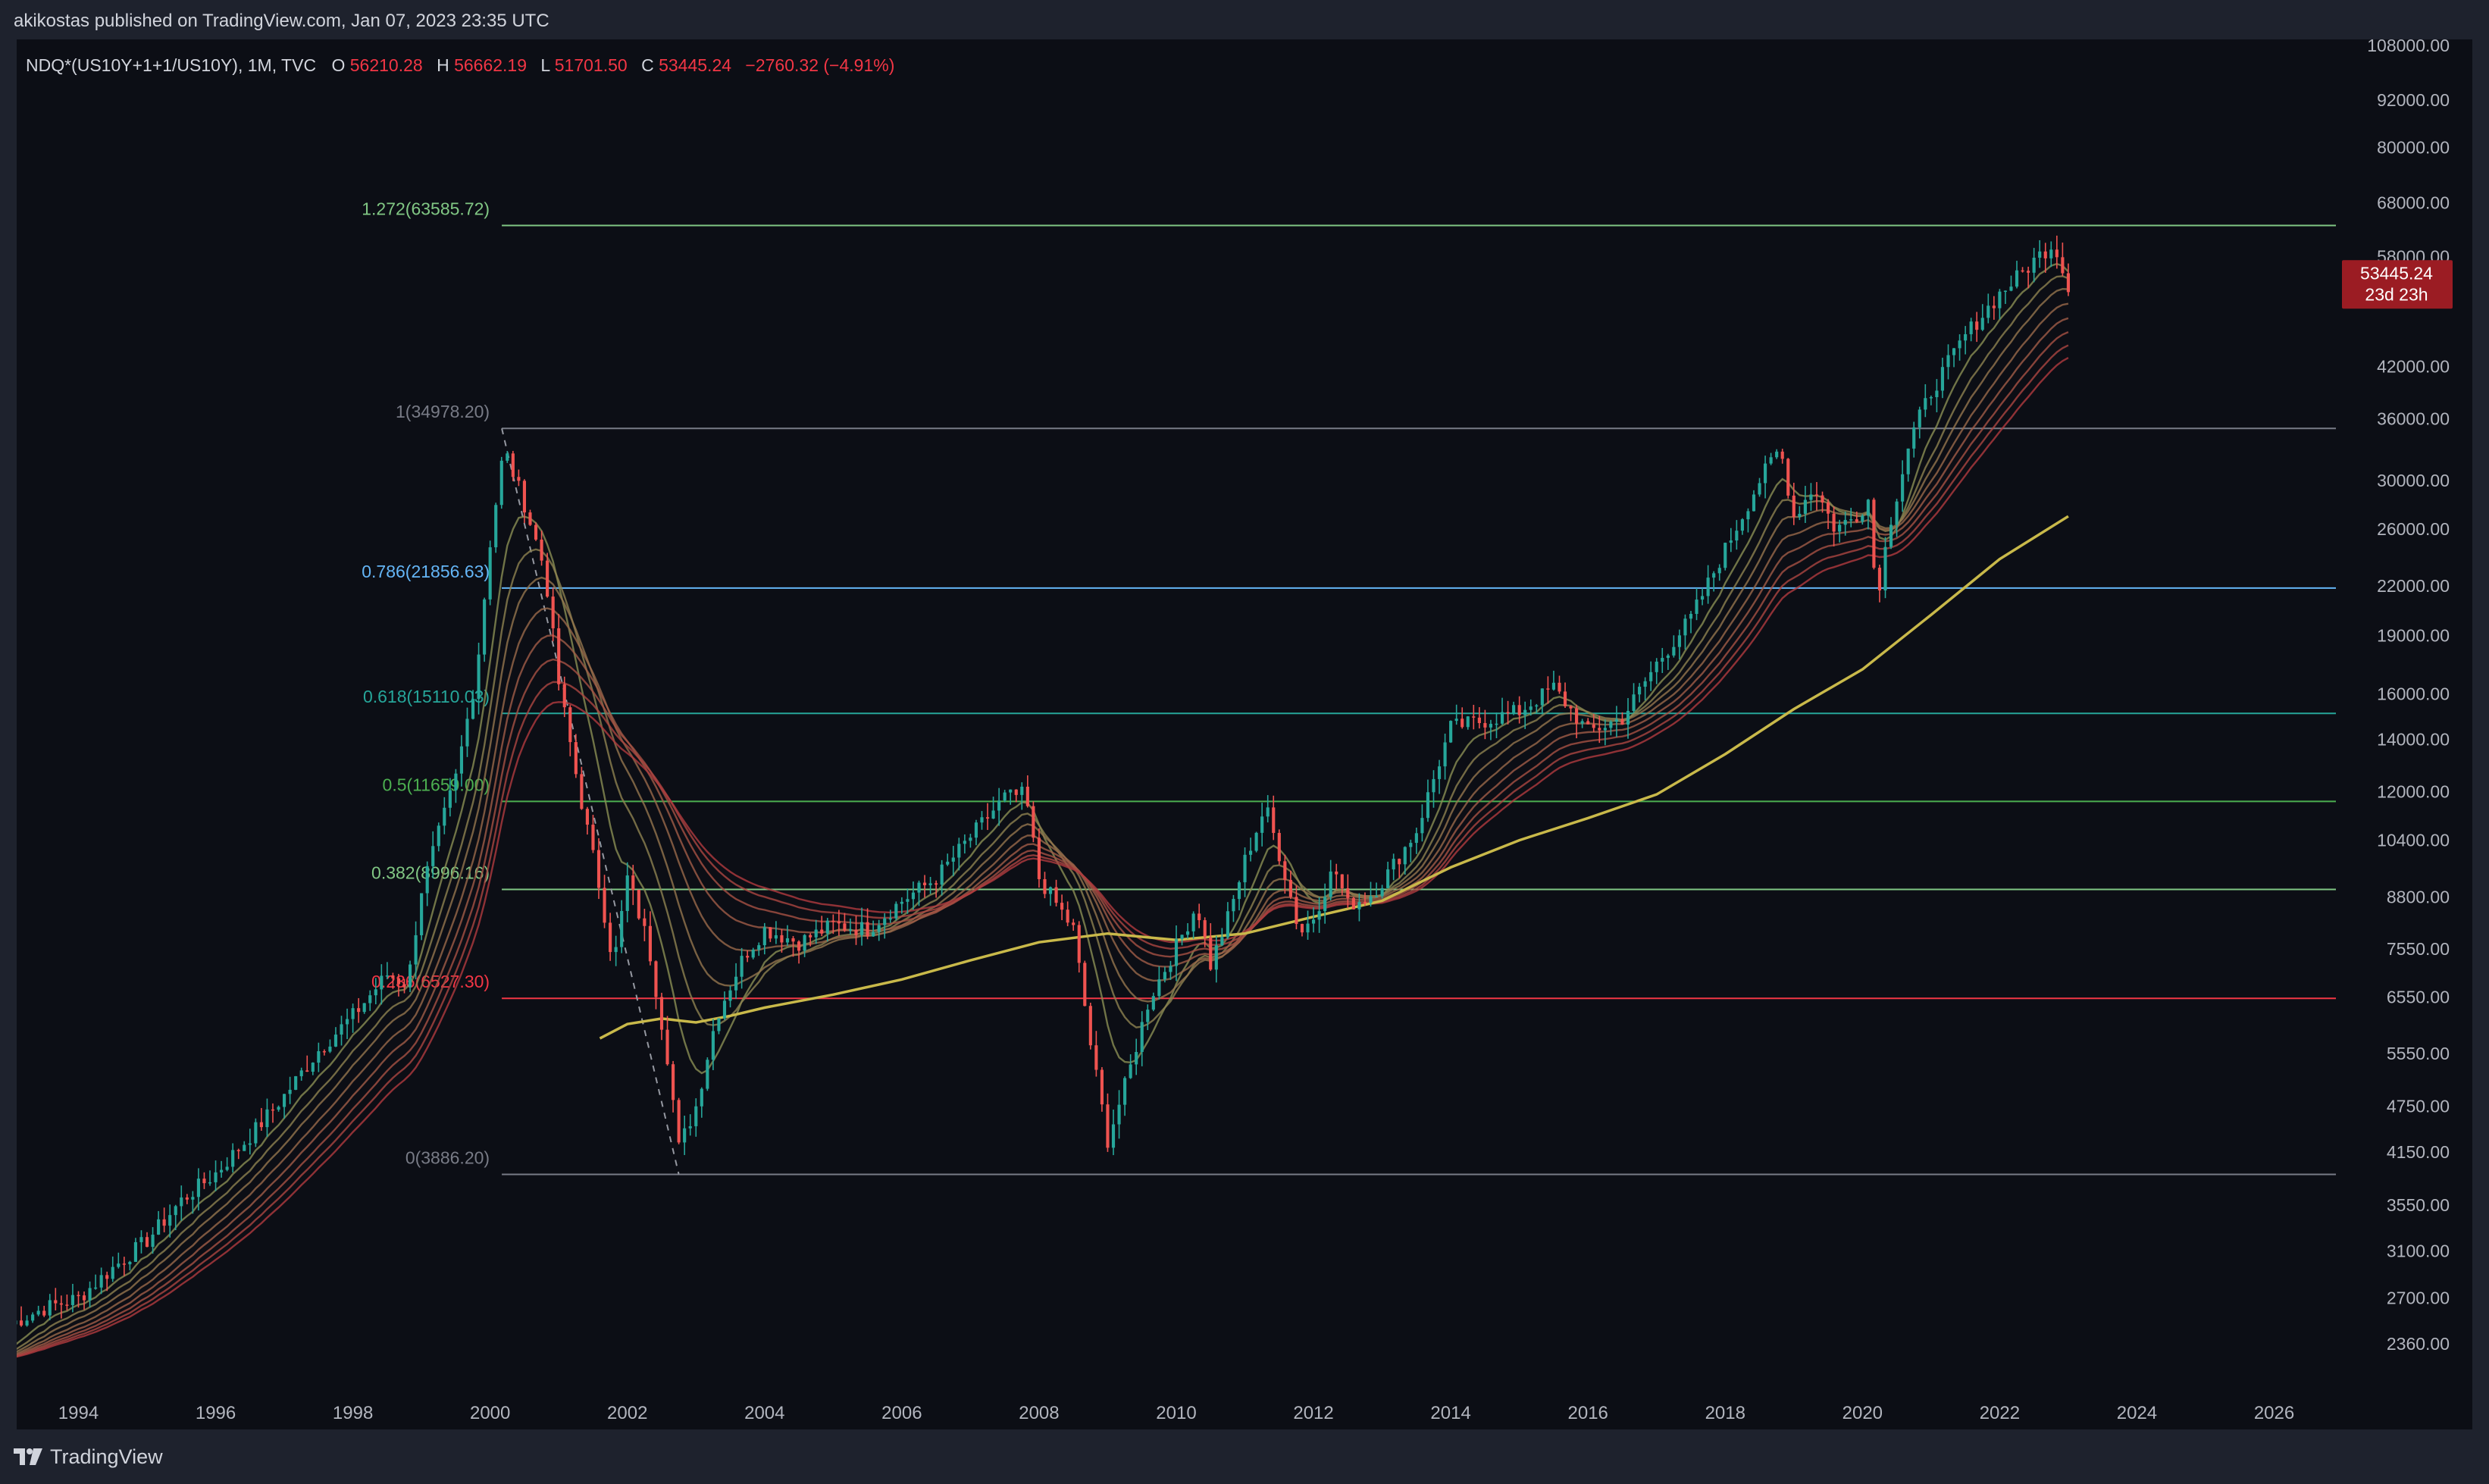 The width and height of the screenshot is (2489, 1484). I want to click on time-axis-tick-label: 2026, so click(2274, 1413).